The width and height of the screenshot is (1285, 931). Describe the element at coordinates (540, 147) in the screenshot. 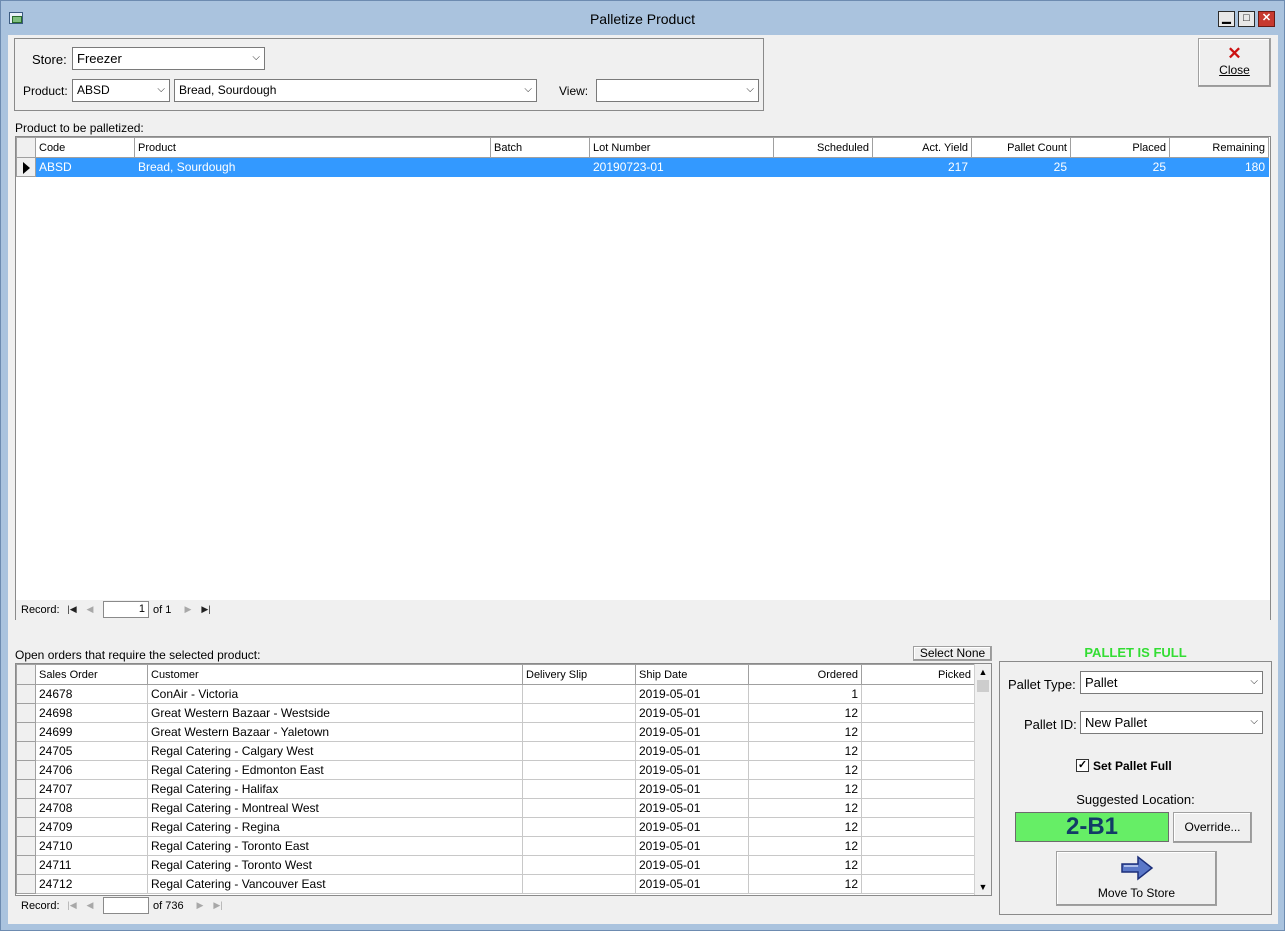

I see `column-header: Batch` at that location.